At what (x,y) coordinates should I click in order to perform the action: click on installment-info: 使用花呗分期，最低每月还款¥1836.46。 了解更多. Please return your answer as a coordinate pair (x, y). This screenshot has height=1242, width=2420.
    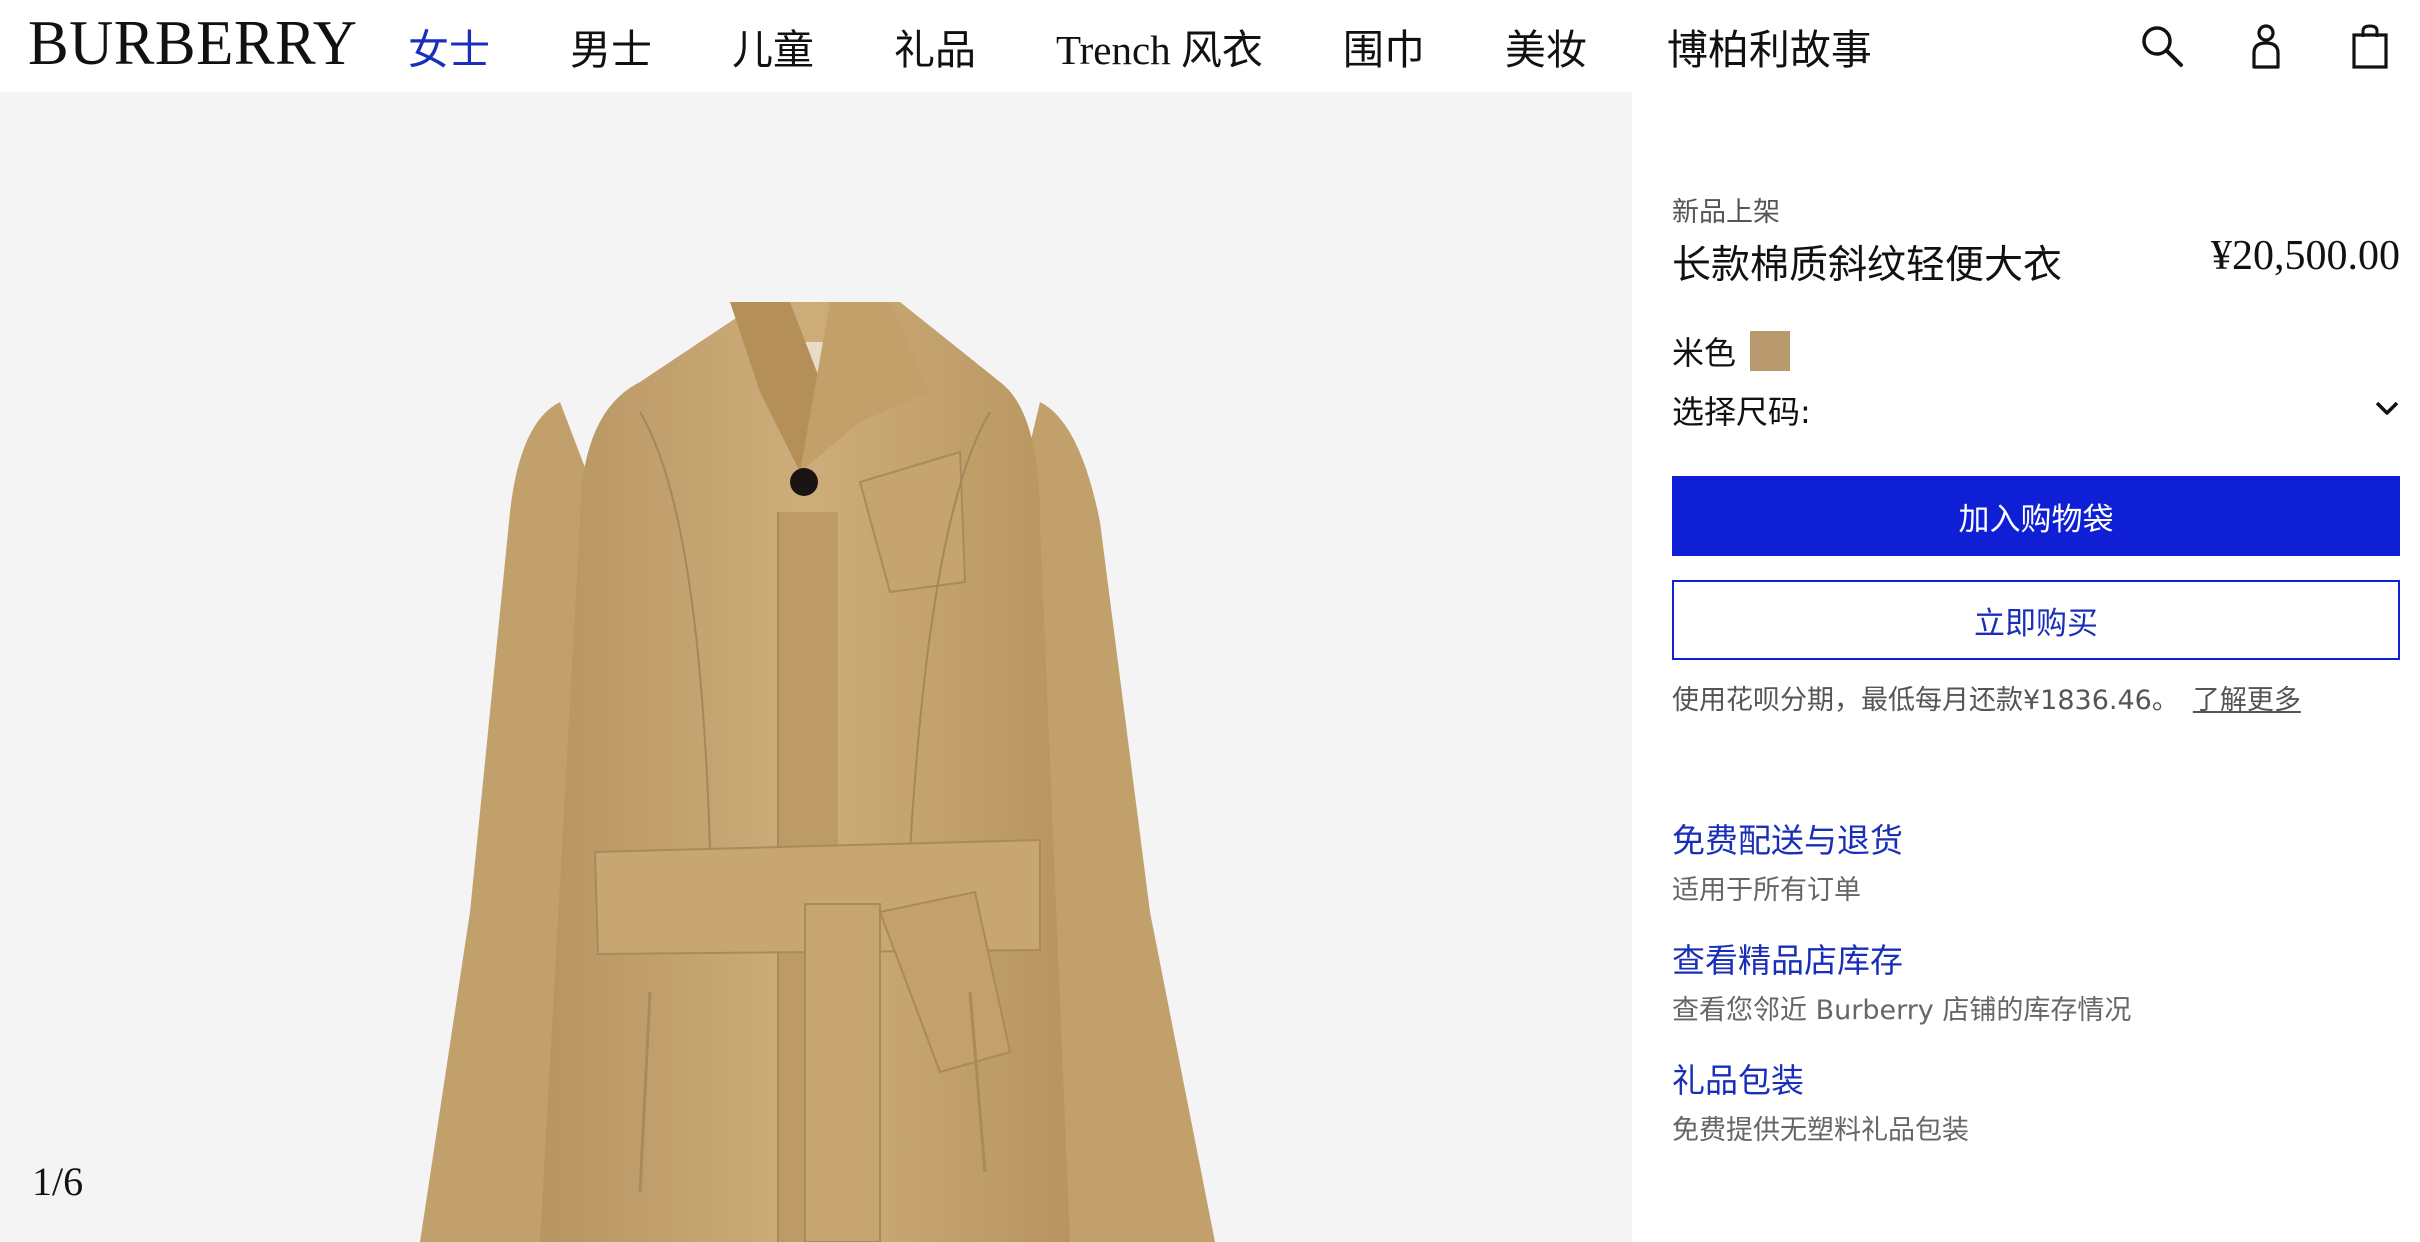
    Looking at the image, I should click on (1986, 697).